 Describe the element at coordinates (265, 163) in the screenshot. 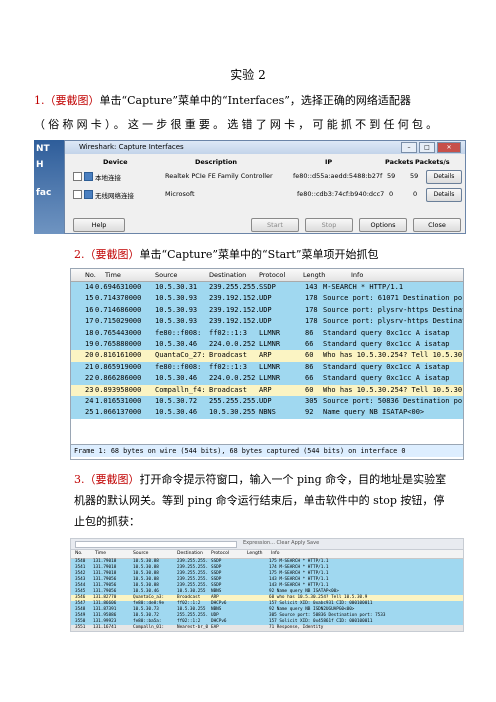

I see `interfaces-header: Device Description IP Packets Packets/s` at that location.